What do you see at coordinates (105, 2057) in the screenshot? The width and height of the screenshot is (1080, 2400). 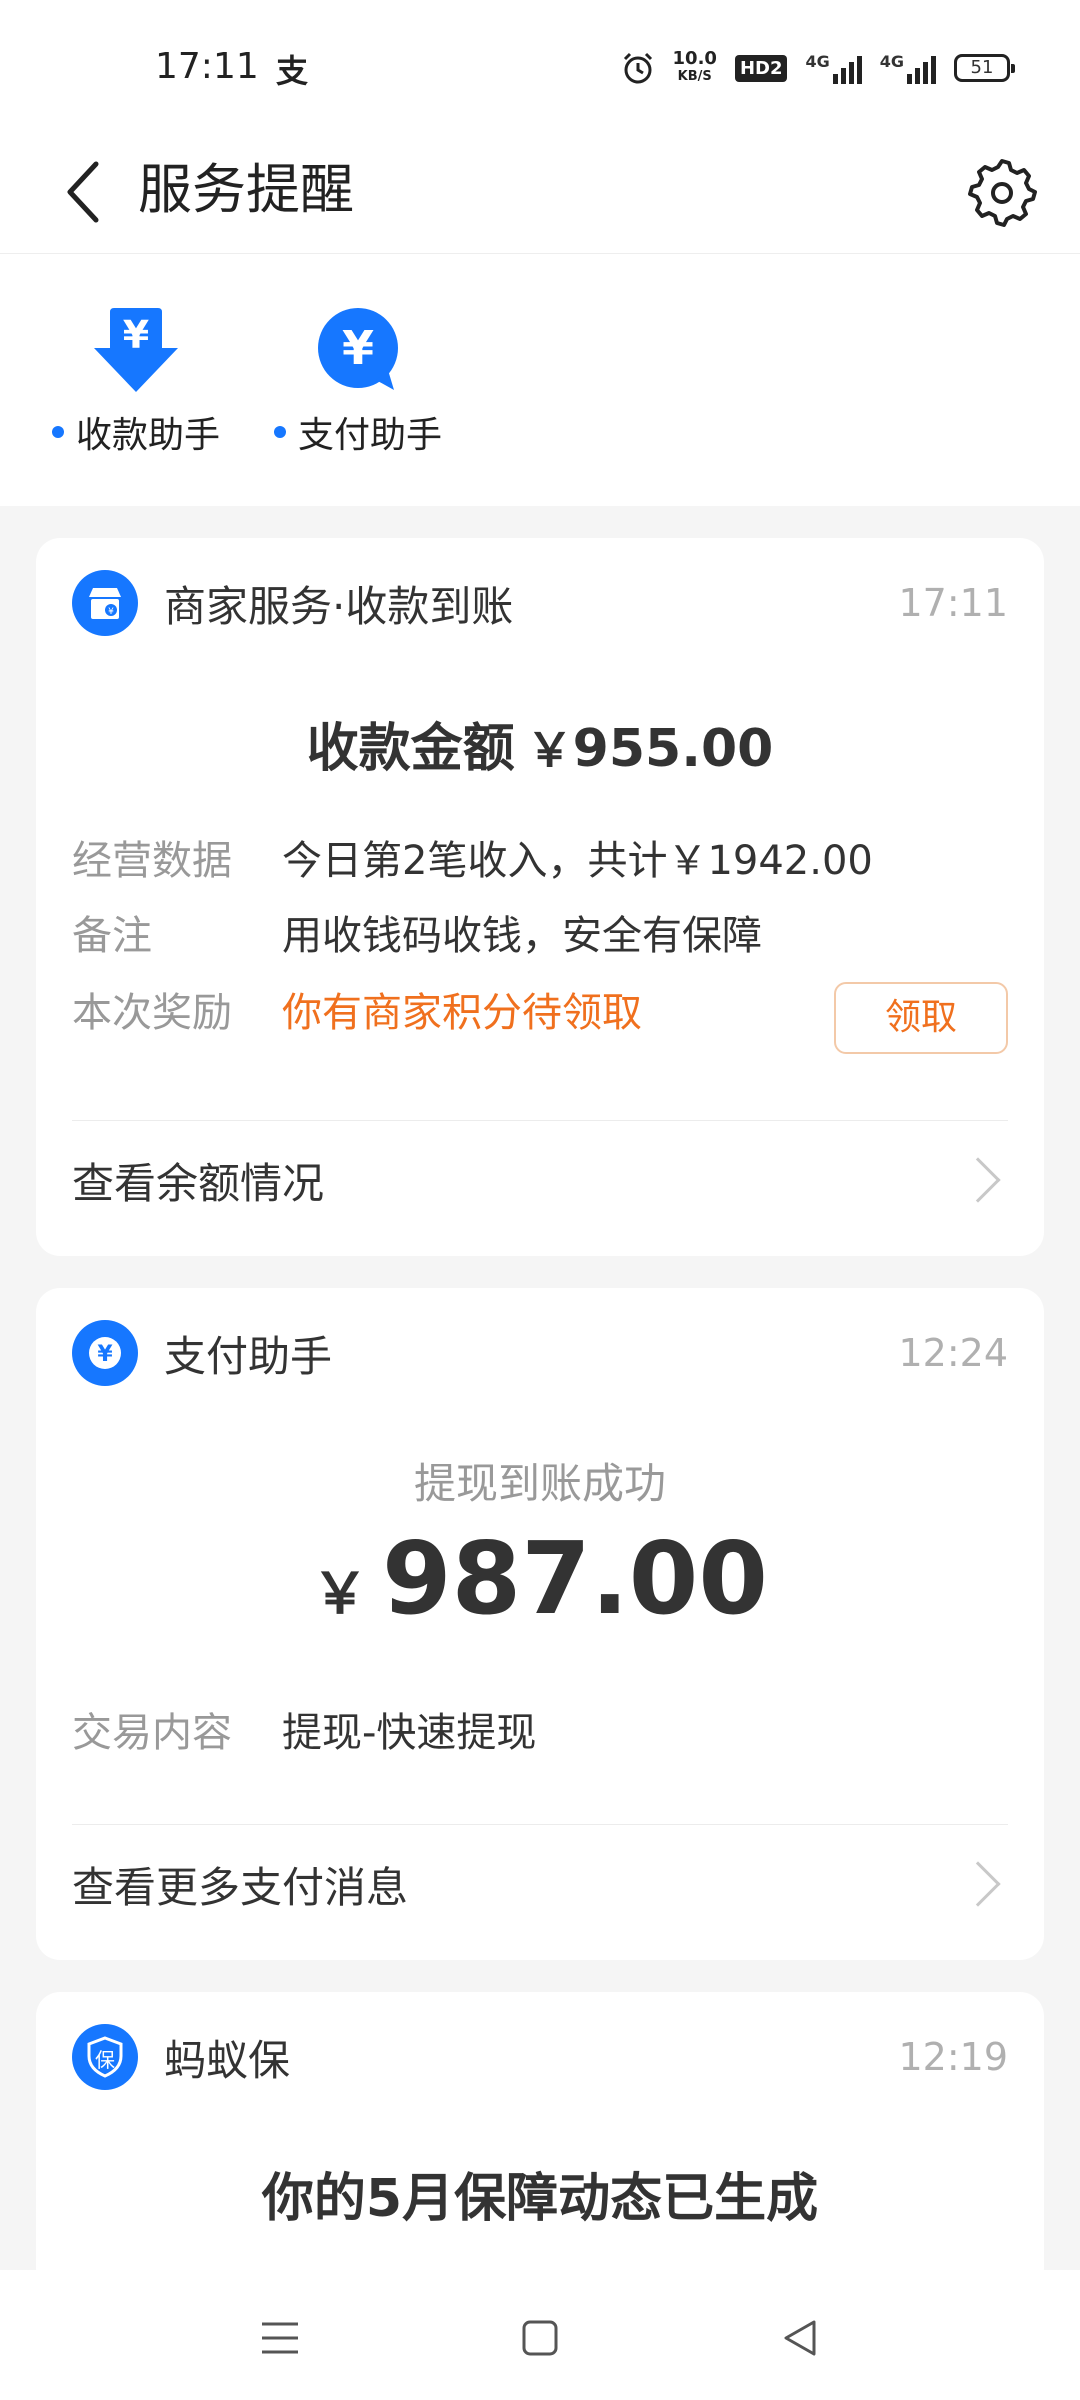 I see `shield-icon: 保` at bounding box center [105, 2057].